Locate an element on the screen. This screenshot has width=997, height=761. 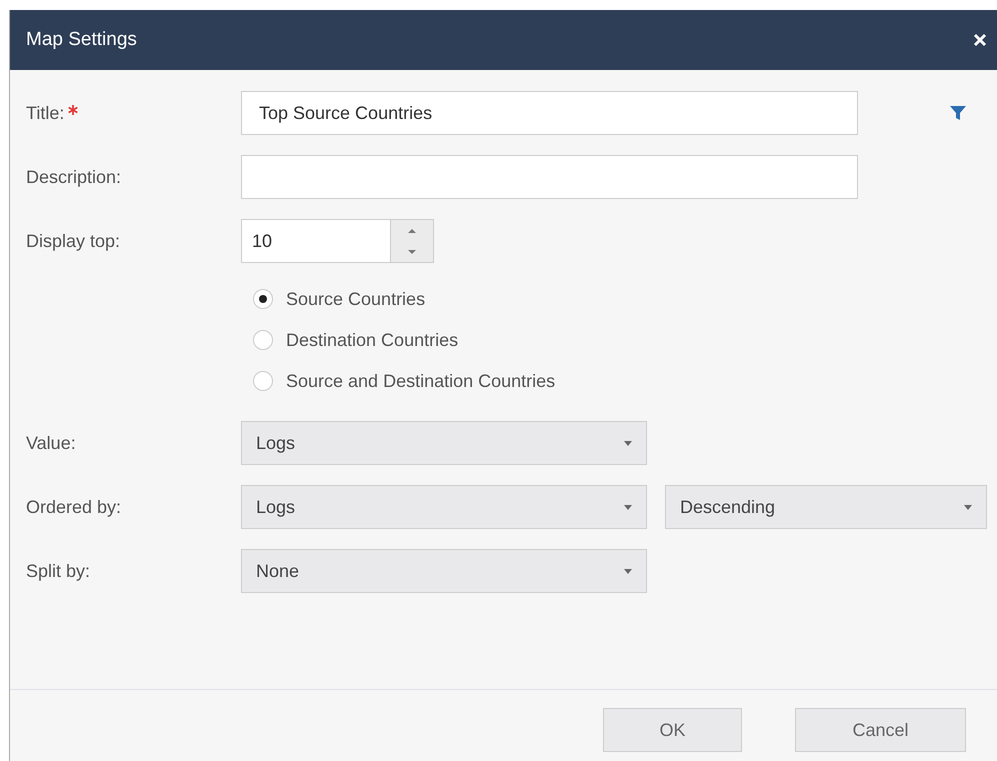
filter-icon is located at coordinates (958, 113).